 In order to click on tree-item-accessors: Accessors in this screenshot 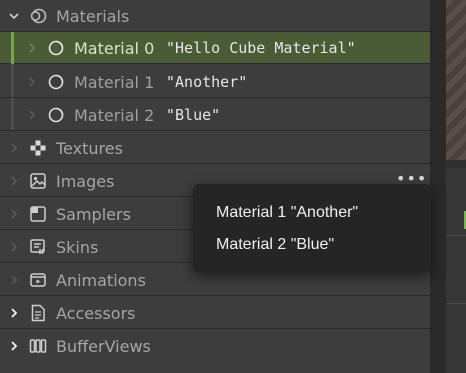, I will do `click(215, 313)`.